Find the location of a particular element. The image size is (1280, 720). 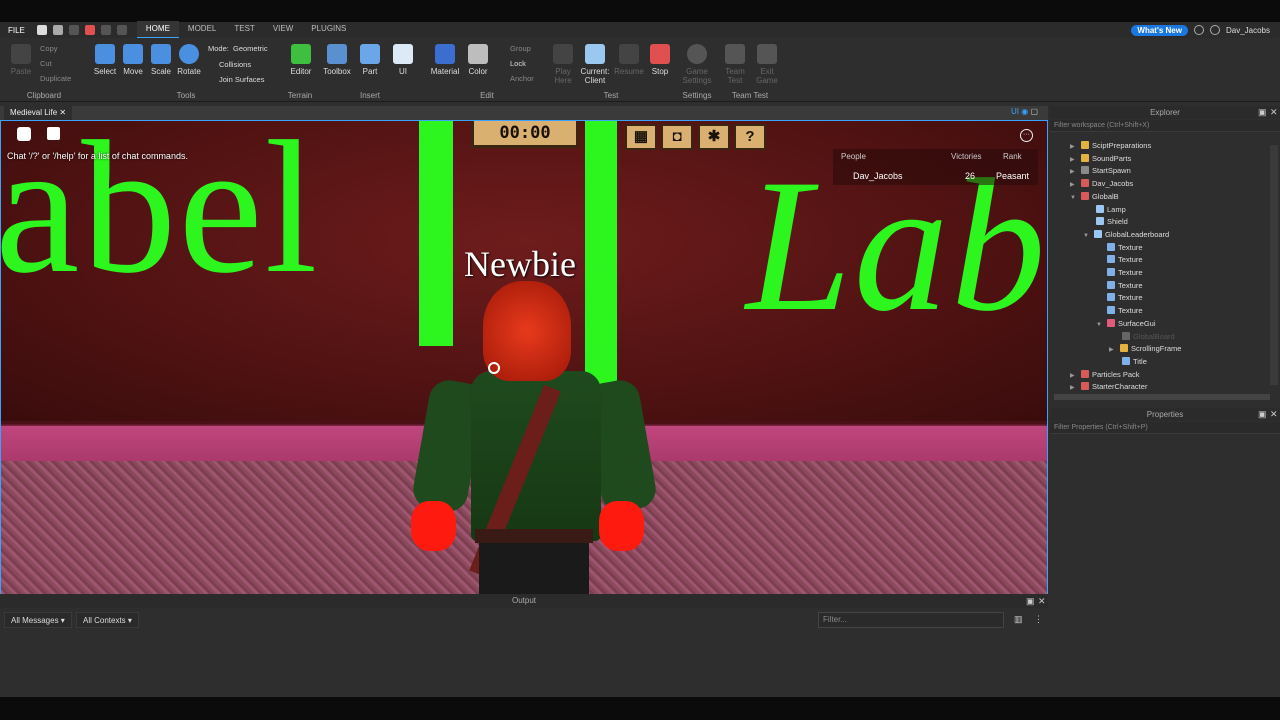

tree-node: ▶ SciptPreparations is located at coordinates (1110, 146).